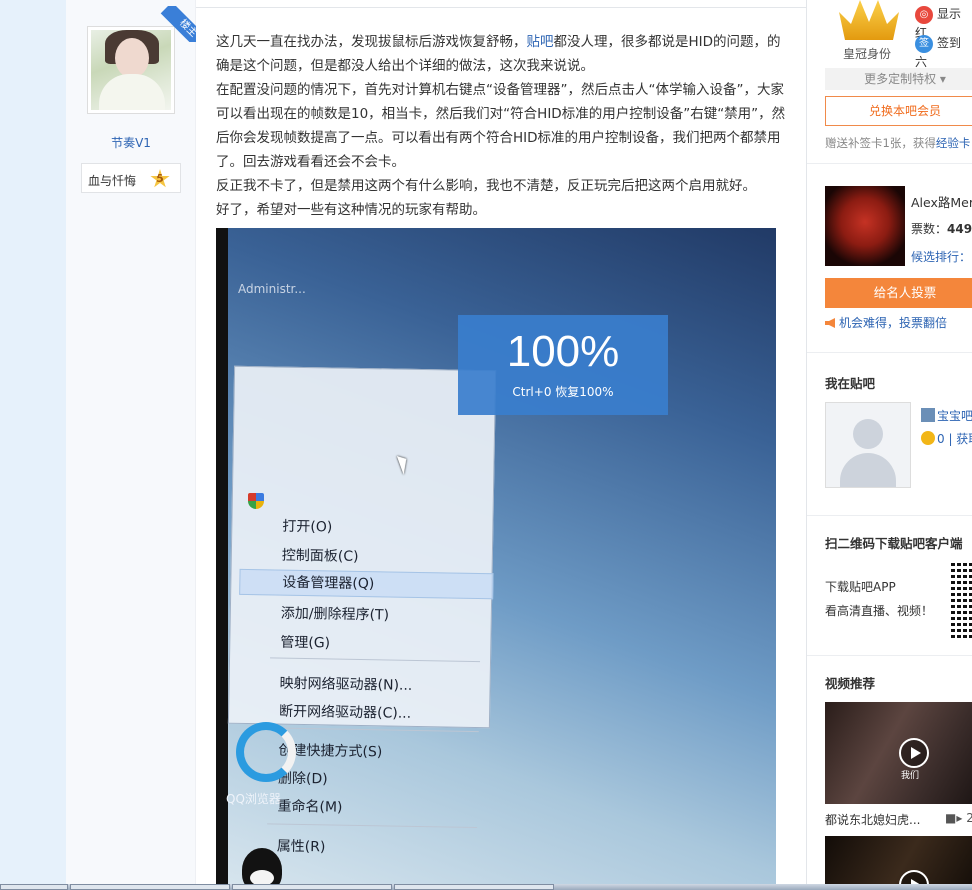 The width and height of the screenshot is (972, 890). What do you see at coordinates (898, 143) in the screenshot?
I see `gift-text: 赠送补签卡1张，获得经验卡` at bounding box center [898, 143].